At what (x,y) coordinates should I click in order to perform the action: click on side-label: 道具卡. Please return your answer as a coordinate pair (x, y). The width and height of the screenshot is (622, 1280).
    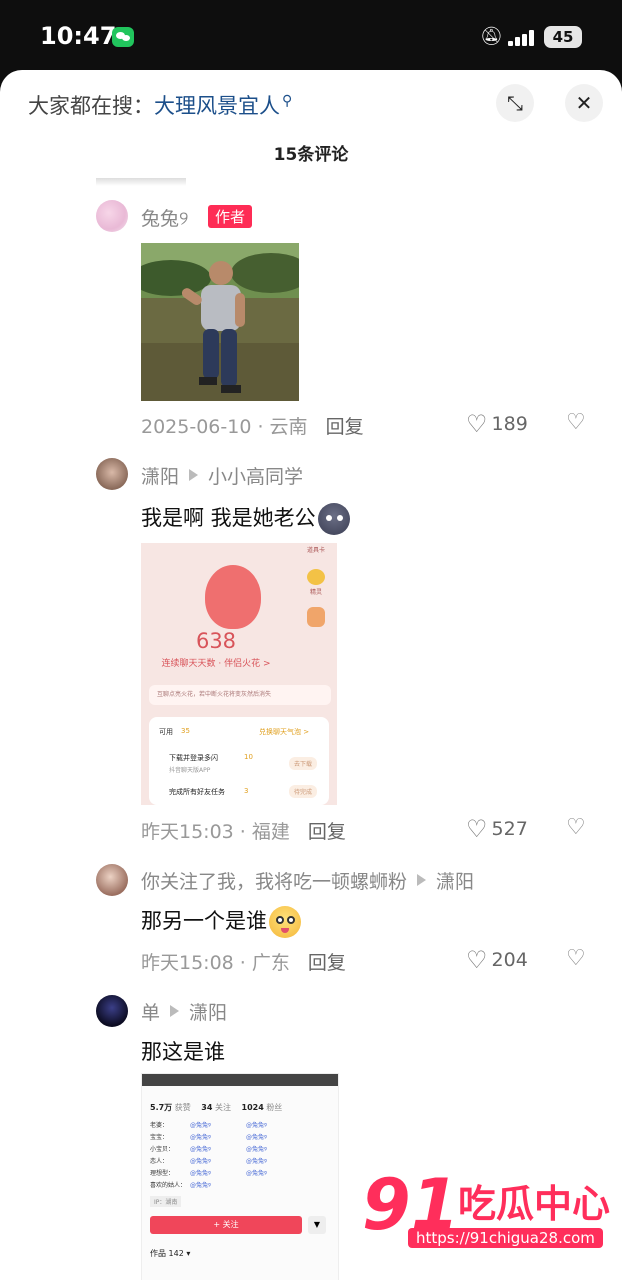
    Looking at the image, I should click on (315, 550).